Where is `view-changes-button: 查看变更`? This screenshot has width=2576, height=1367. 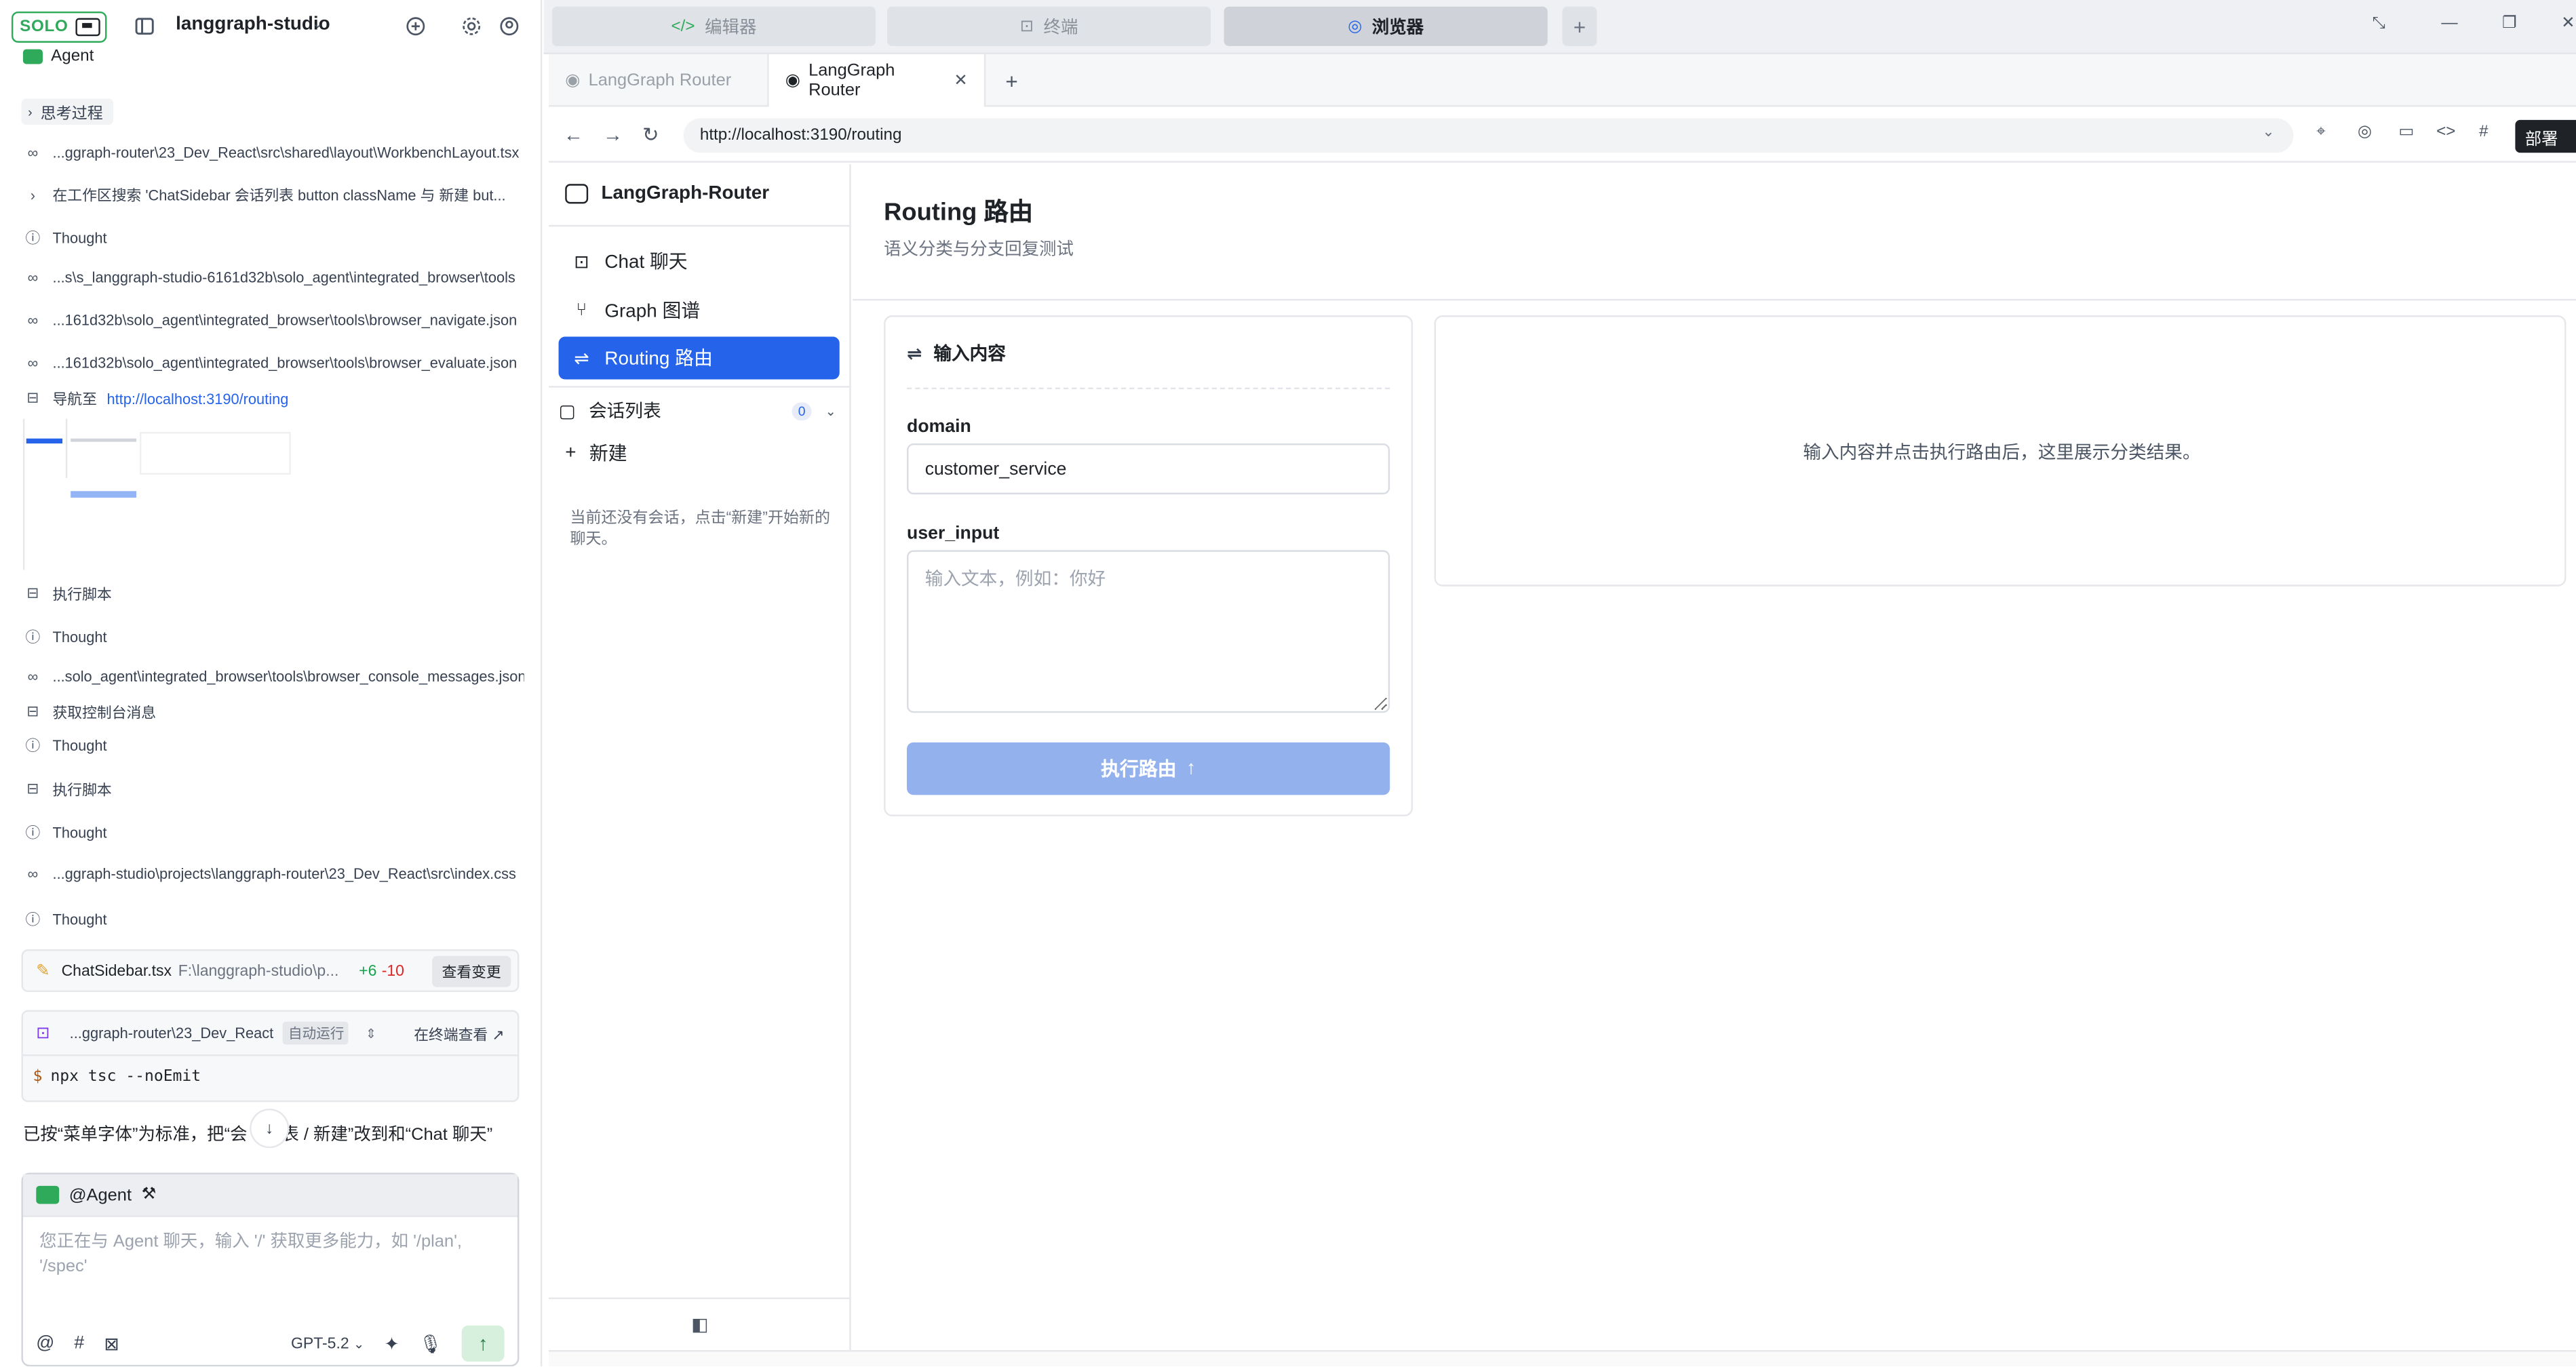 view-changes-button: 查看变更 is located at coordinates (471, 971).